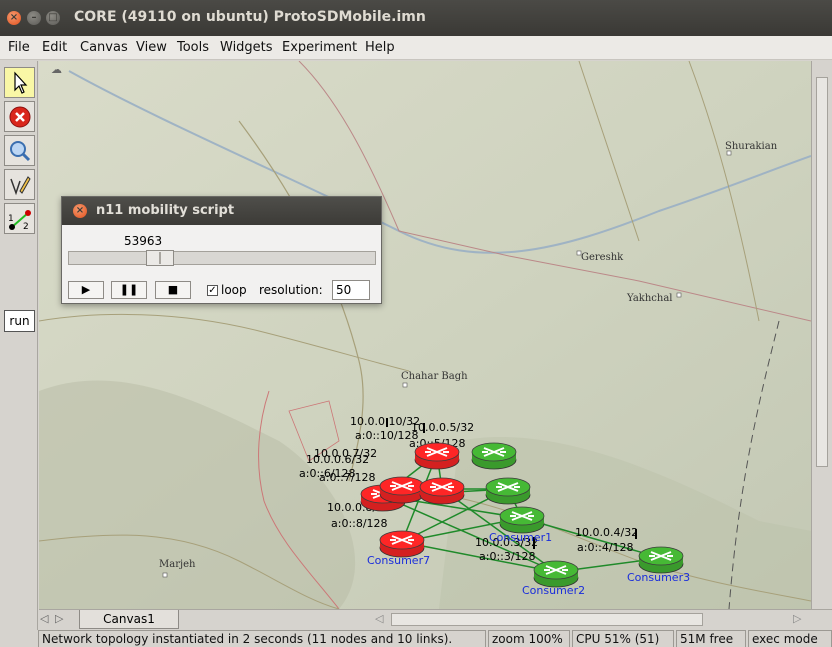 The image size is (832, 647). What do you see at coordinates (80, 211) in the screenshot?
I see `dialog-close-button: ×` at bounding box center [80, 211].